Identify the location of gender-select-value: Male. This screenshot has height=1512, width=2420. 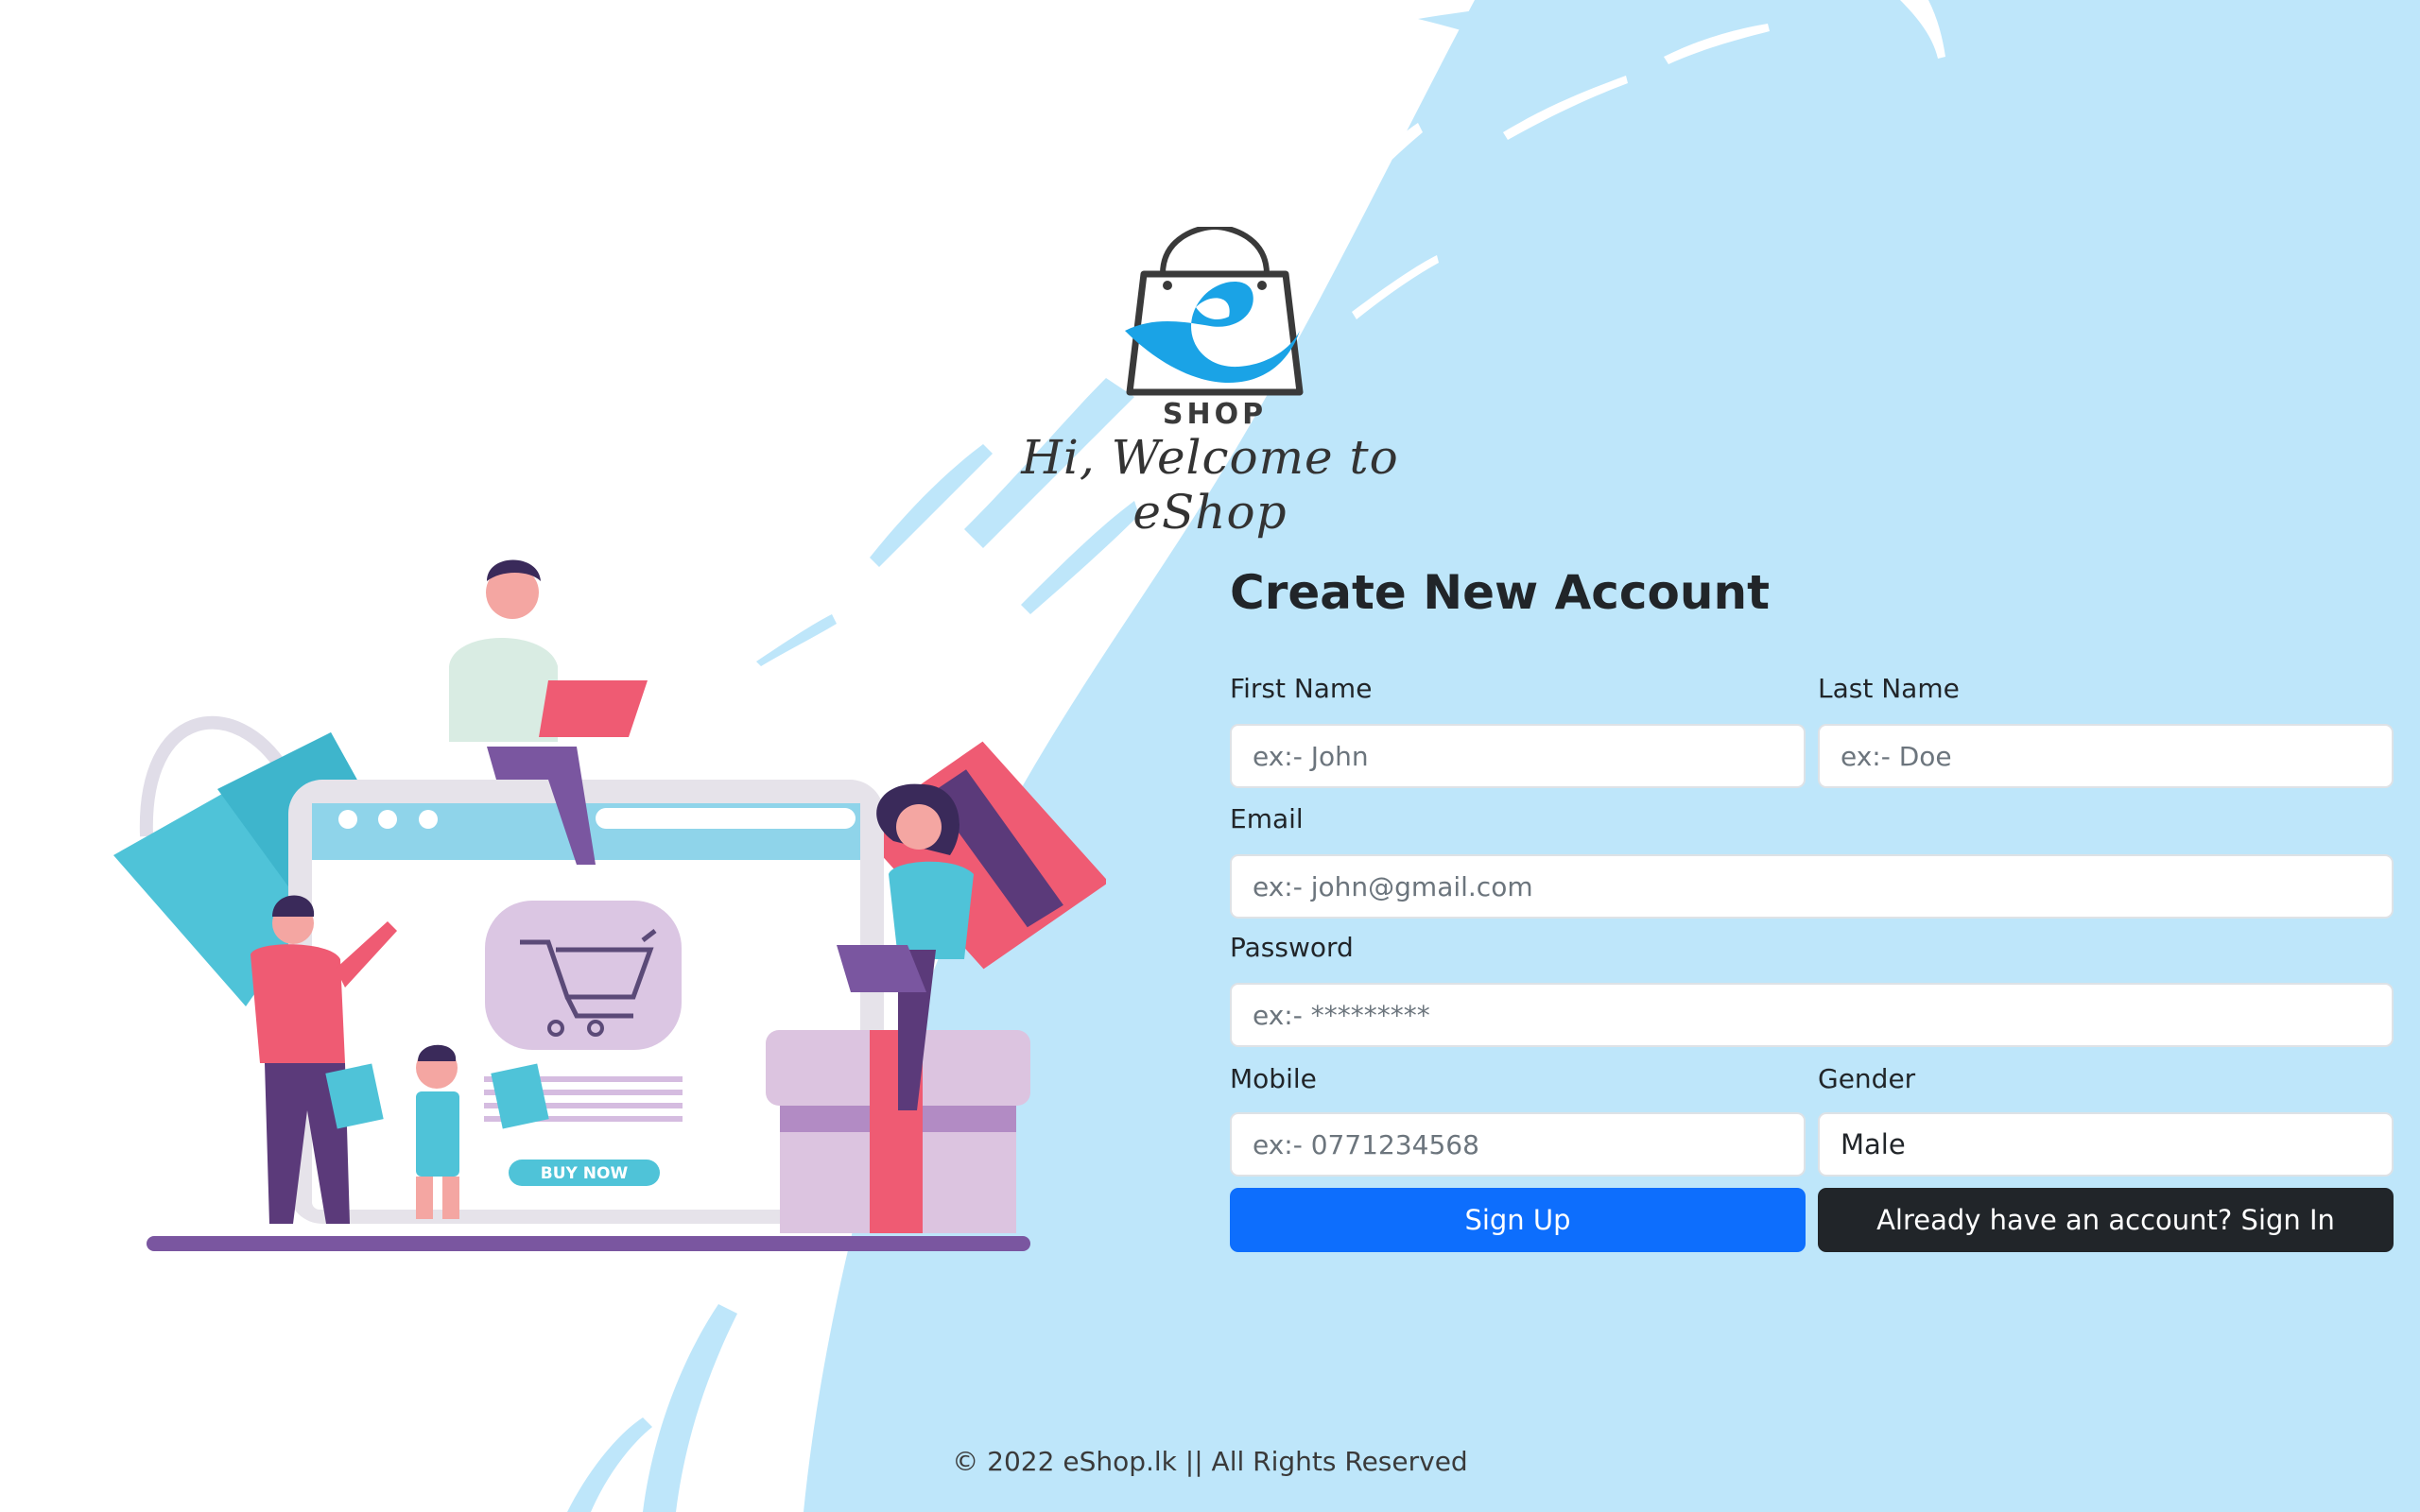
(1873, 1144).